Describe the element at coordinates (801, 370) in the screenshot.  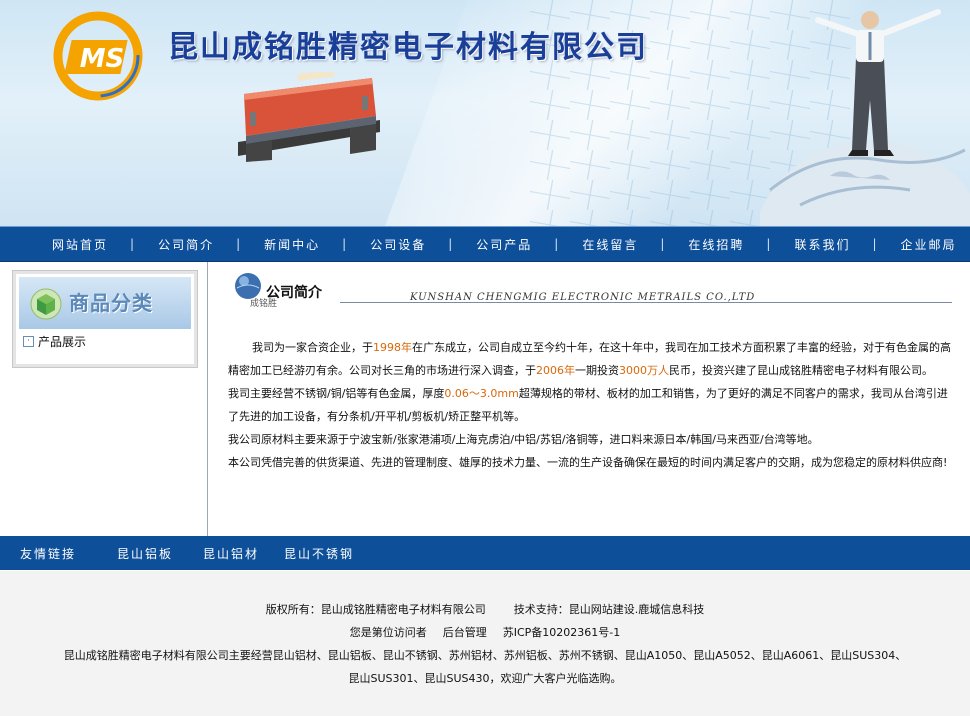
I see `intro-text: 民币，投资兴建了昆山成铭胜精密电子材料有限公司。` at that location.